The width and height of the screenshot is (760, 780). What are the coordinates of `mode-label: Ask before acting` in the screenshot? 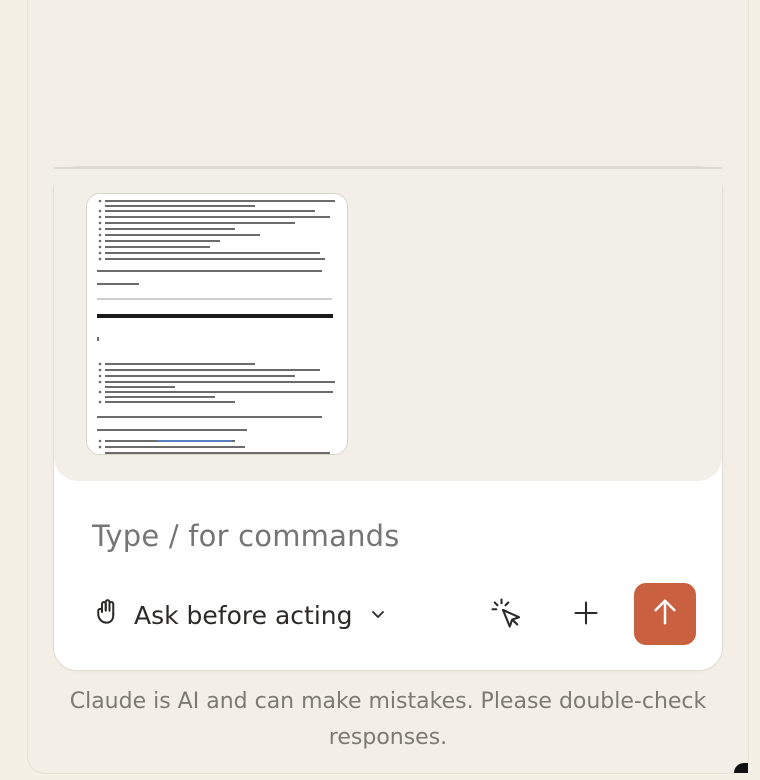 It's located at (243, 615).